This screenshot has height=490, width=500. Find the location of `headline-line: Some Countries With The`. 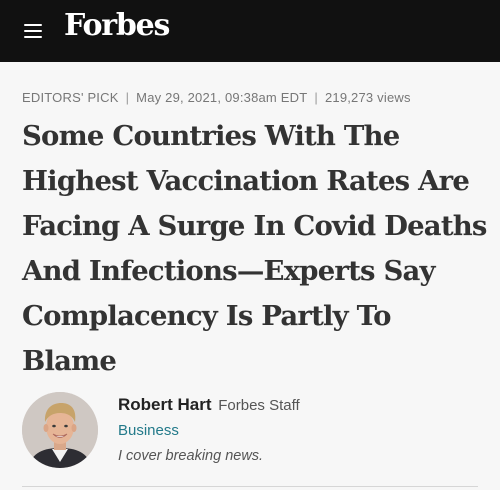

headline-line: Some Countries With The is located at coordinates (211, 136).